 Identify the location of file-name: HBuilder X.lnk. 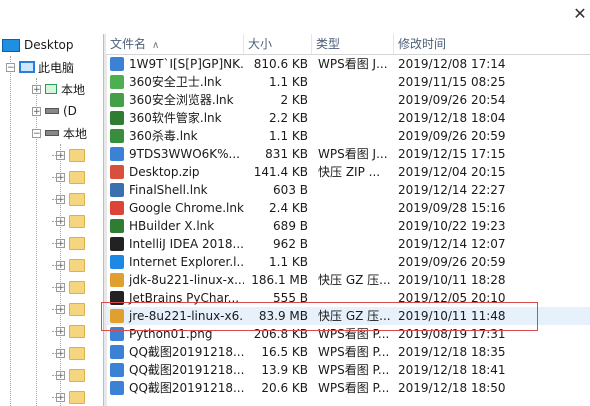
(172, 226).